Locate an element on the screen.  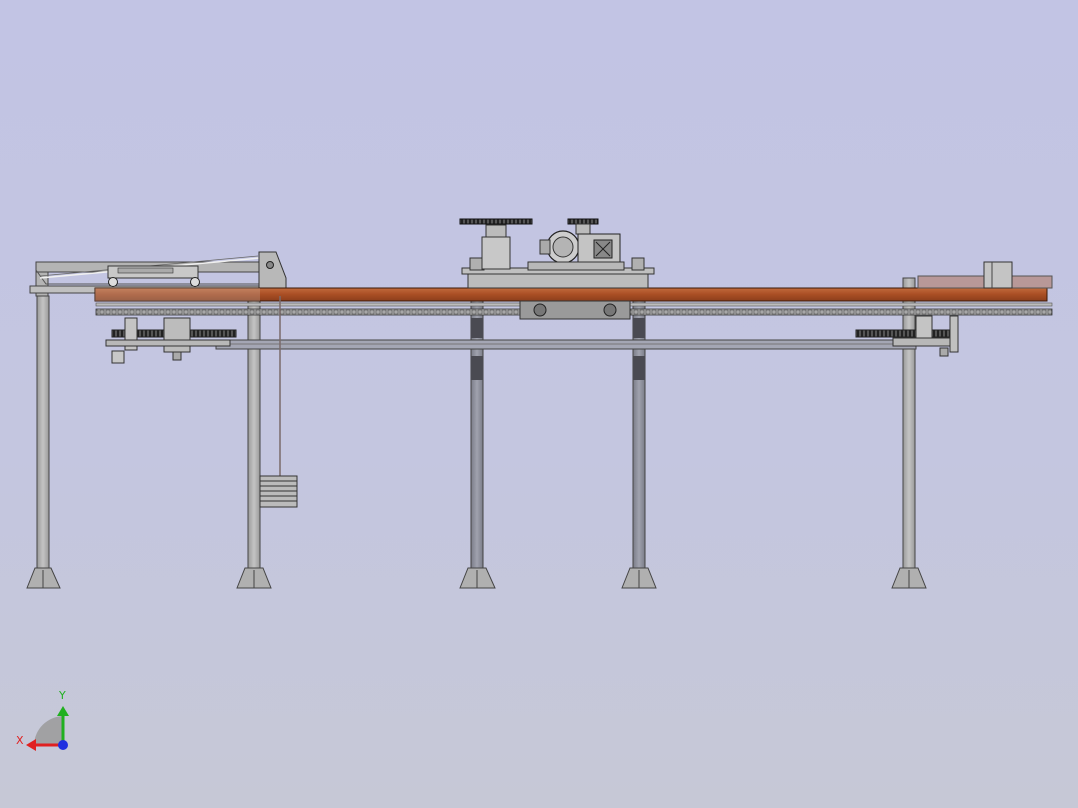
y-axis-label: Y is located at coordinates (62, 695).